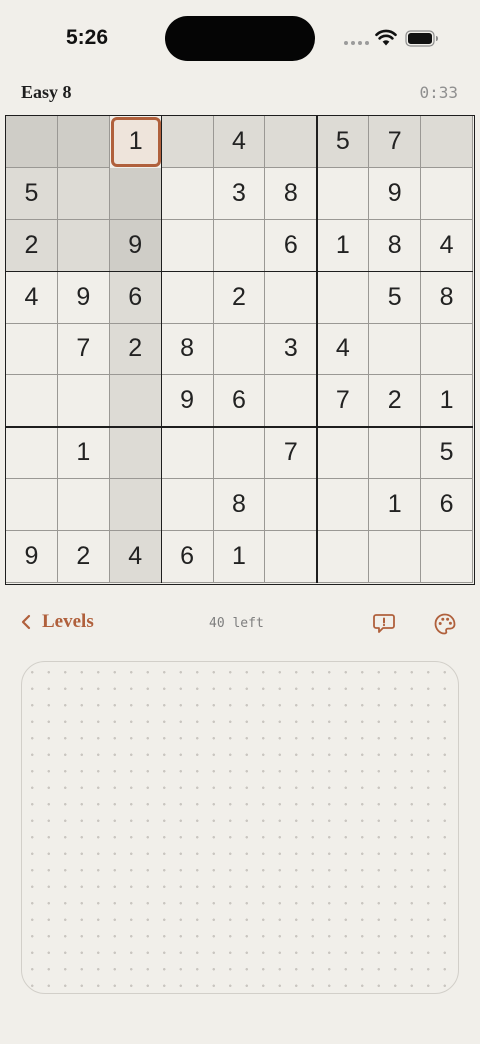 The image size is (480, 1044). Describe the element at coordinates (68, 621) in the screenshot. I see `levels-label: Levels` at that location.